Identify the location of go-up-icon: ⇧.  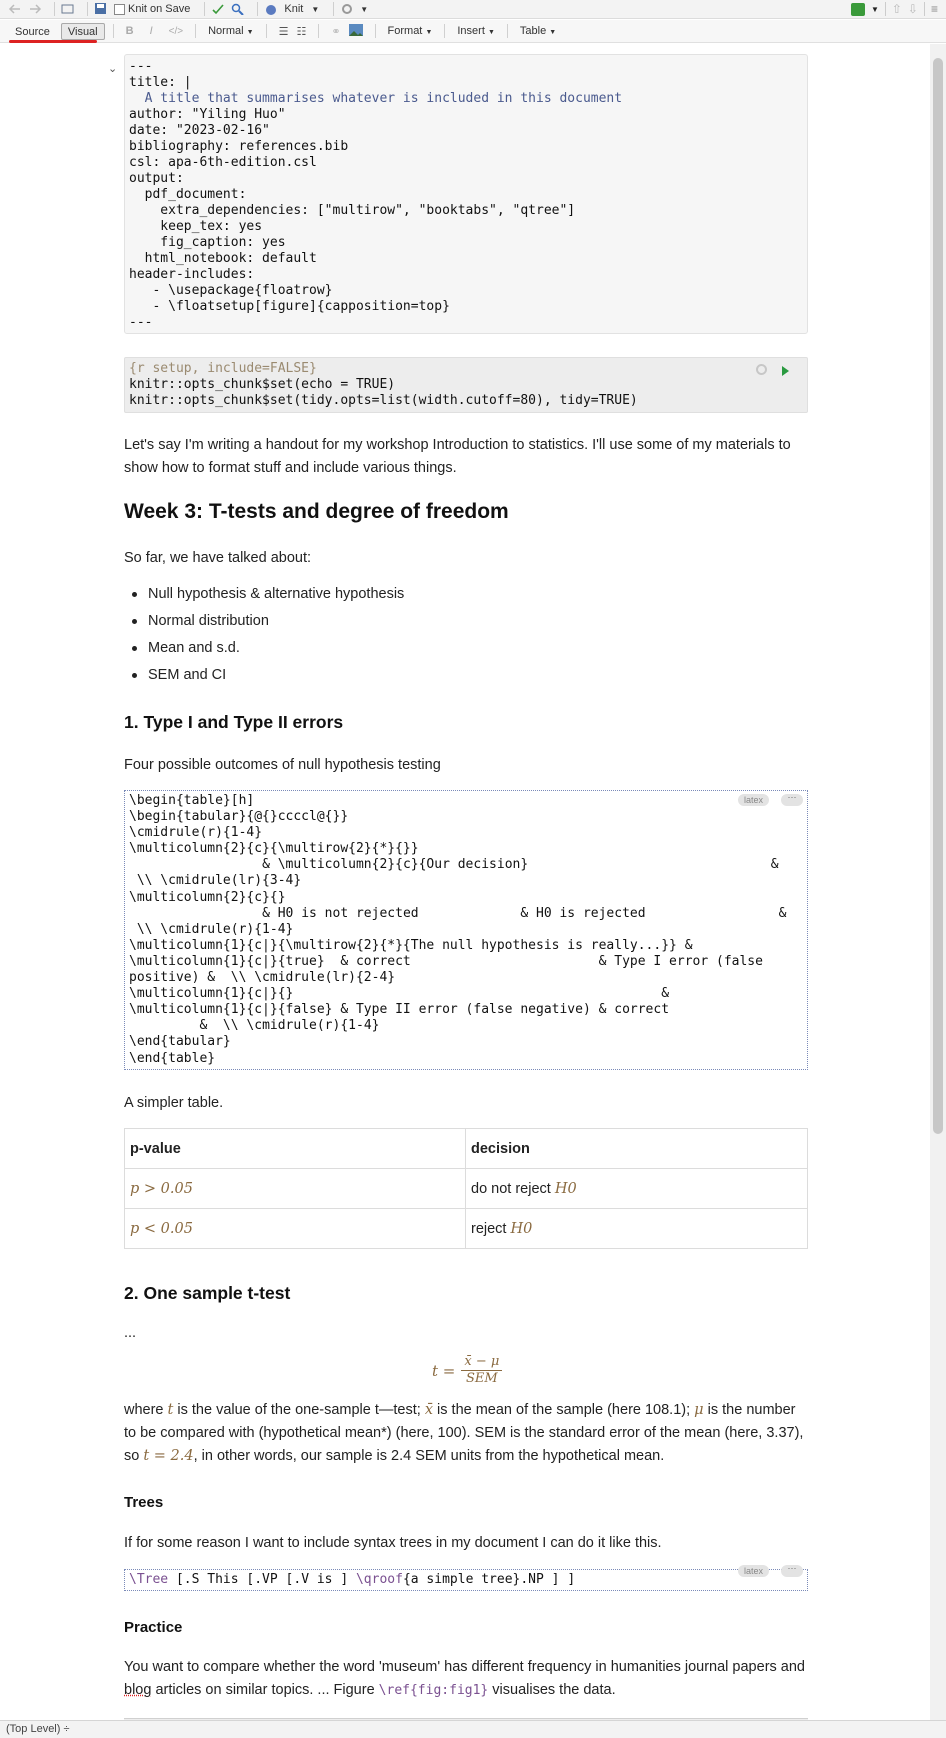
(897, 9).